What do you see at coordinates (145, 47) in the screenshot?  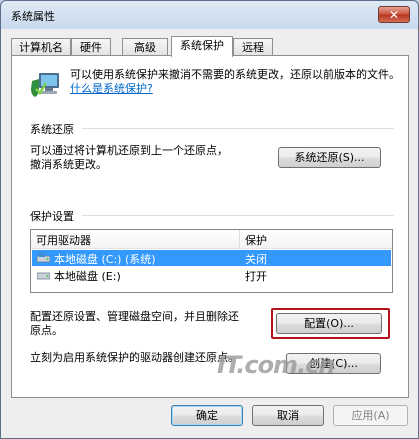 I see `tab-advanced: 高级` at bounding box center [145, 47].